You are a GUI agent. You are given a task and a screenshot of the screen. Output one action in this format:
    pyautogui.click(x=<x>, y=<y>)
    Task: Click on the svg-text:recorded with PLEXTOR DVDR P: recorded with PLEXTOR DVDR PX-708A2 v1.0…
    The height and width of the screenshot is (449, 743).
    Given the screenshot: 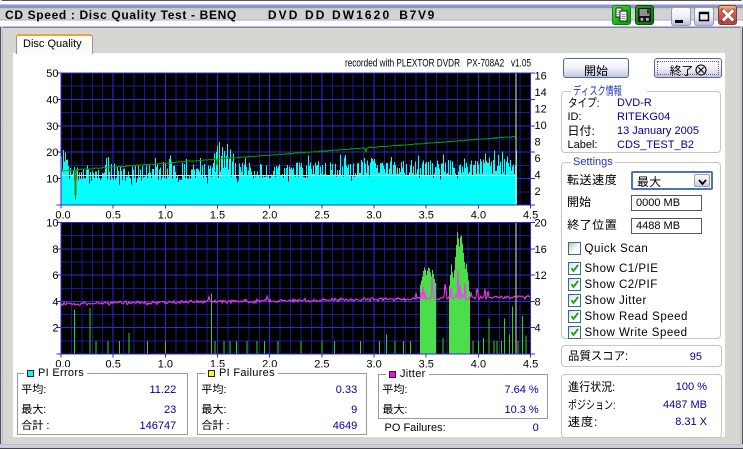 What is the action you would take?
    pyautogui.click(x=438, y=64)
    